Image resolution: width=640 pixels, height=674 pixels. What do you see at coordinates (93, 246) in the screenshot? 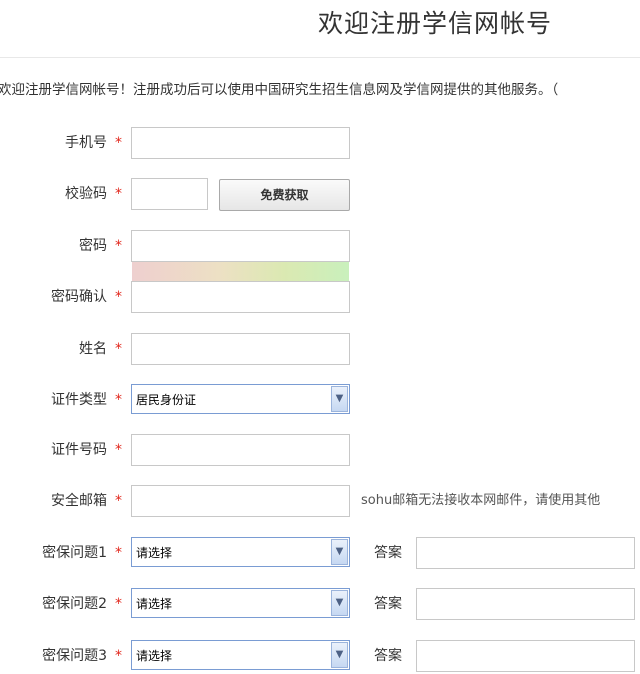
I see `password-label: 密码` at bounding box center [93, 246].